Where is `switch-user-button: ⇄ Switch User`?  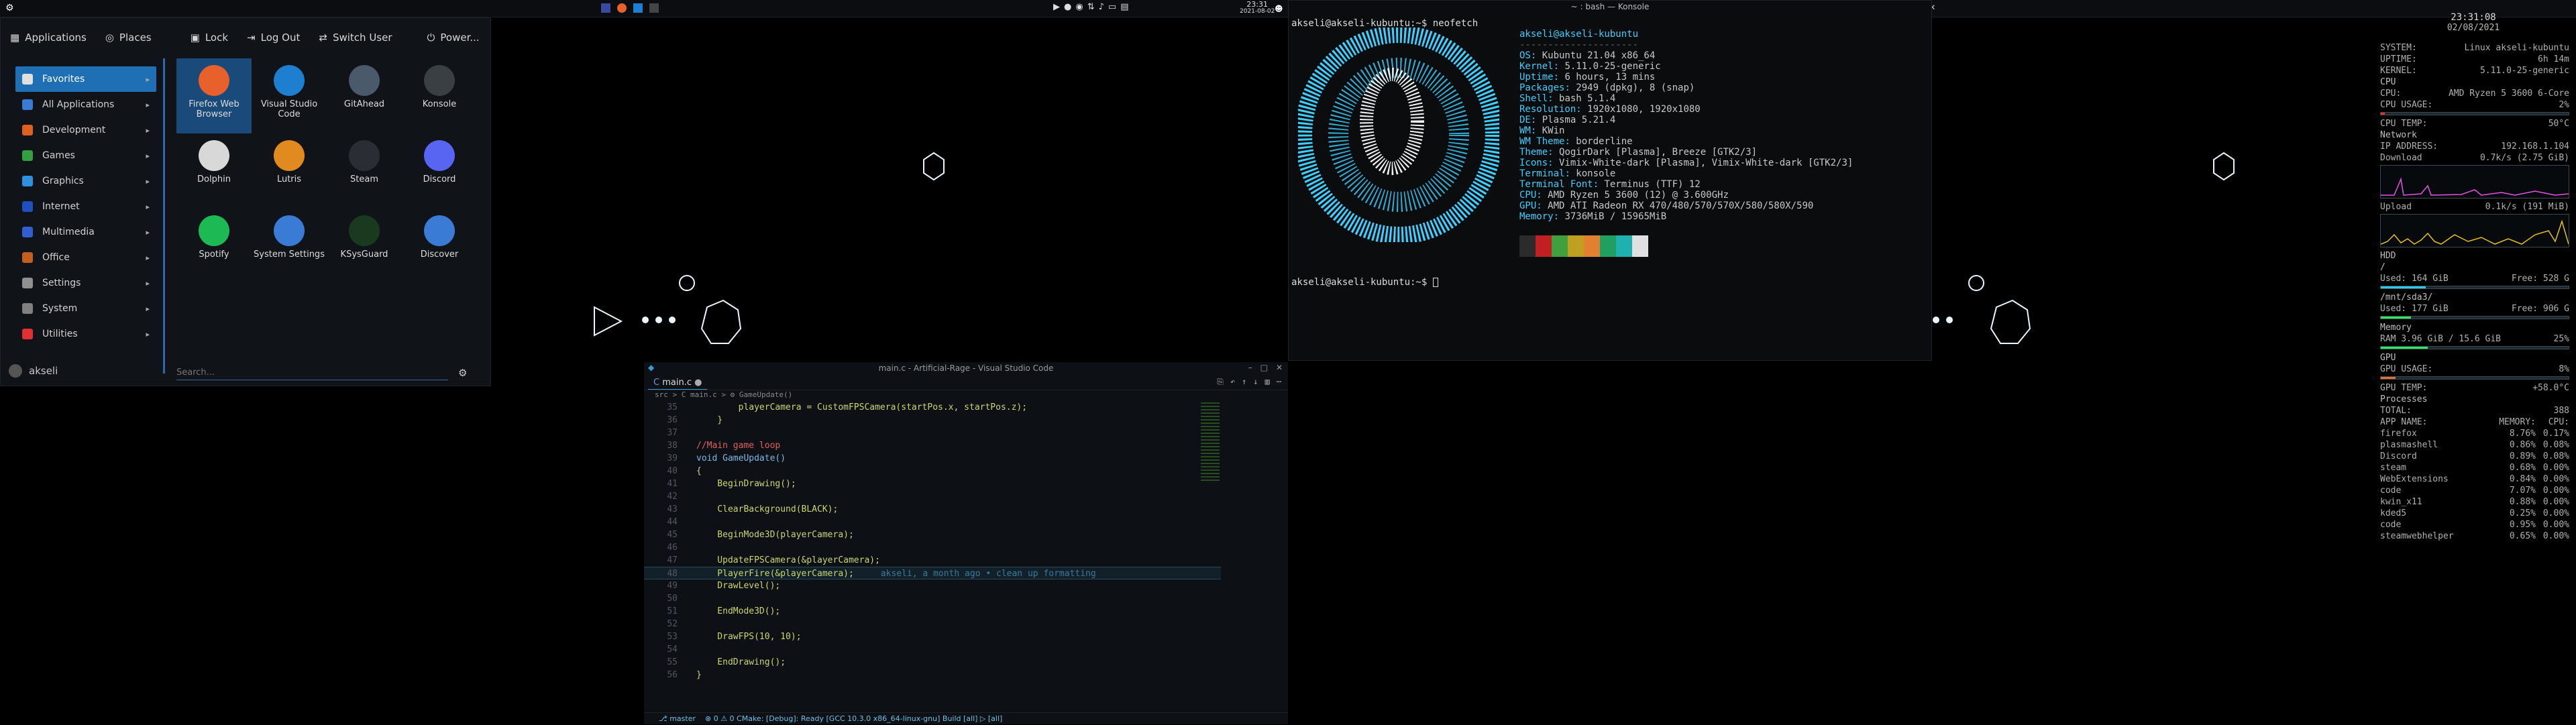 switch-user-button: ⇄ Switch User is located at coordinates (355, 37).